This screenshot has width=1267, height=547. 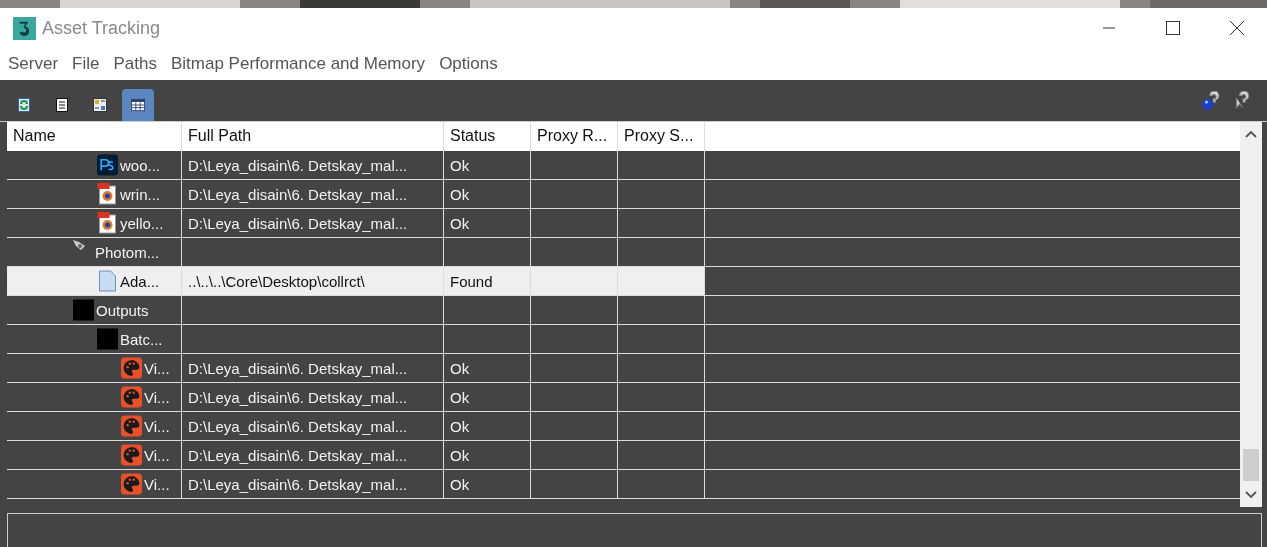 What do you see at coordinates (1173, 28) in the screenshot?
I see `maximize-icon` at bounding box center [1173, 28].